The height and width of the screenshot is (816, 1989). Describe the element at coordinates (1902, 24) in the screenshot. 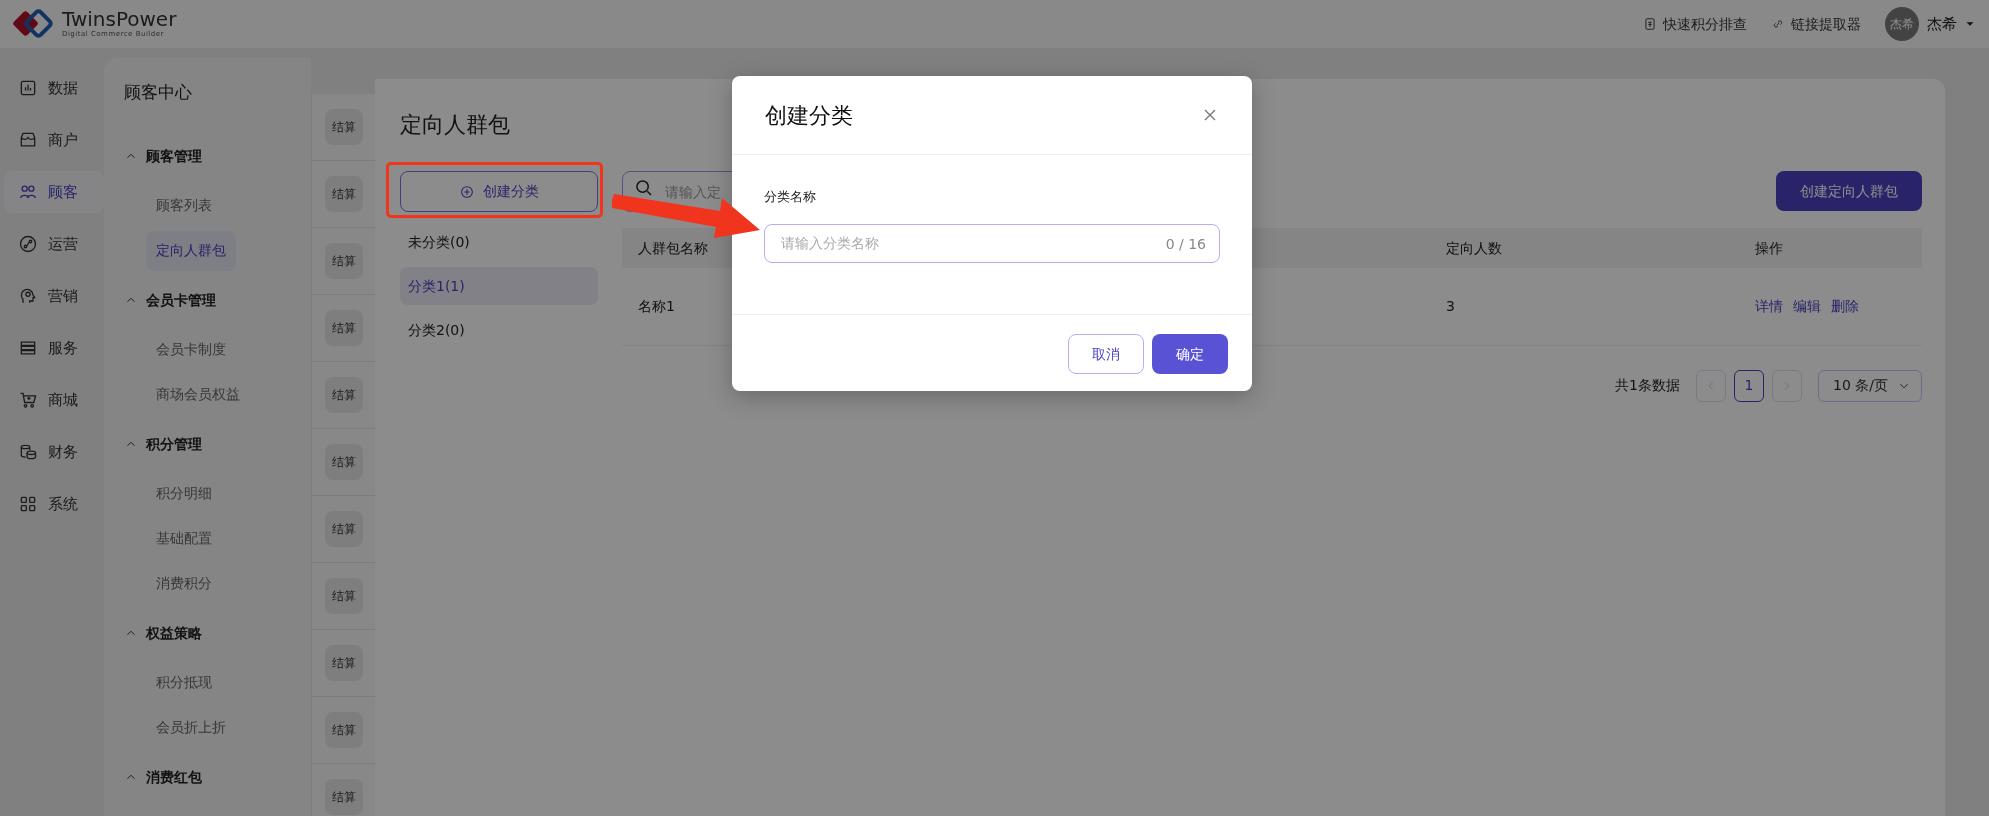

I see `user-avatar: 杰希` at that location.